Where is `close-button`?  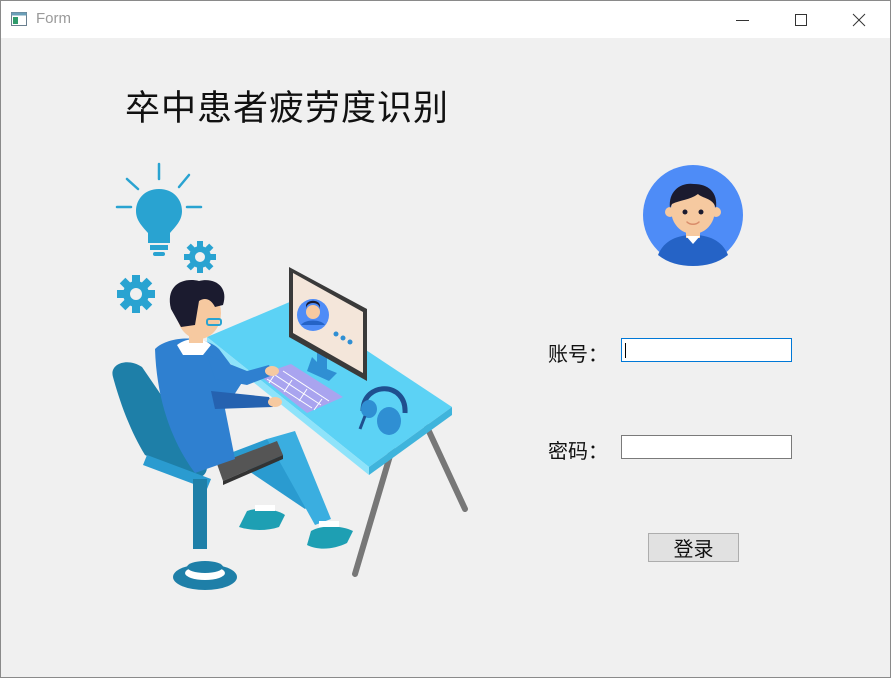
close-button is located at coordinates (860, 19).